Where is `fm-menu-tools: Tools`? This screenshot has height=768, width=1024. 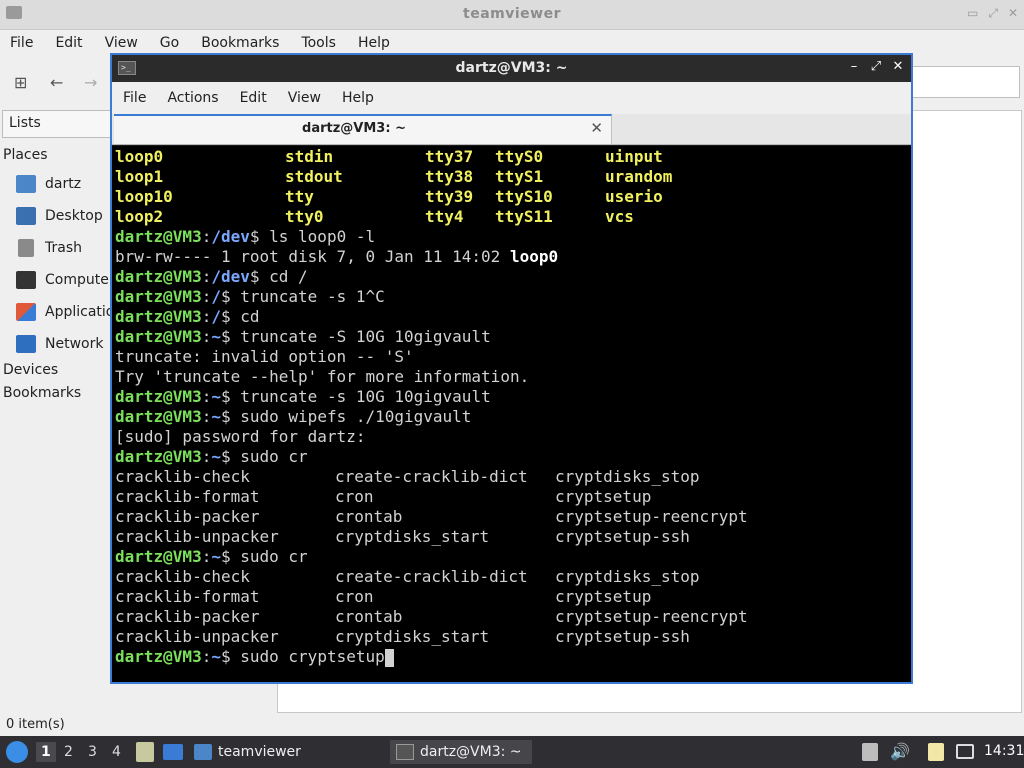 fm-menu-tools: Tools is located at coordinates (318, 43).